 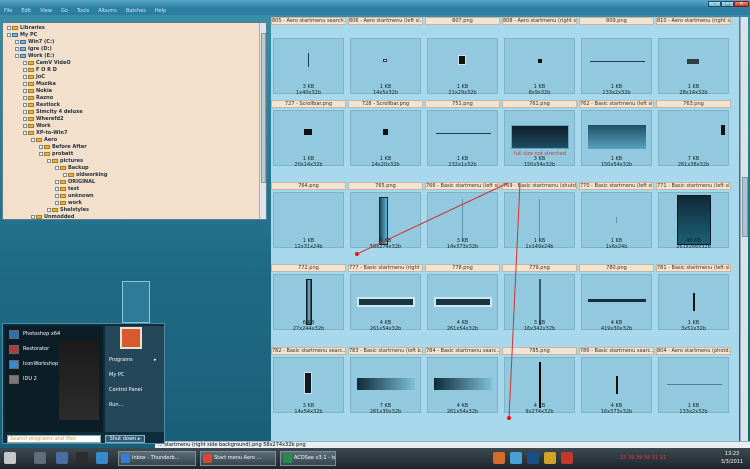 I want to click on search-input: Search programs and files, so click(x=54, y=439).